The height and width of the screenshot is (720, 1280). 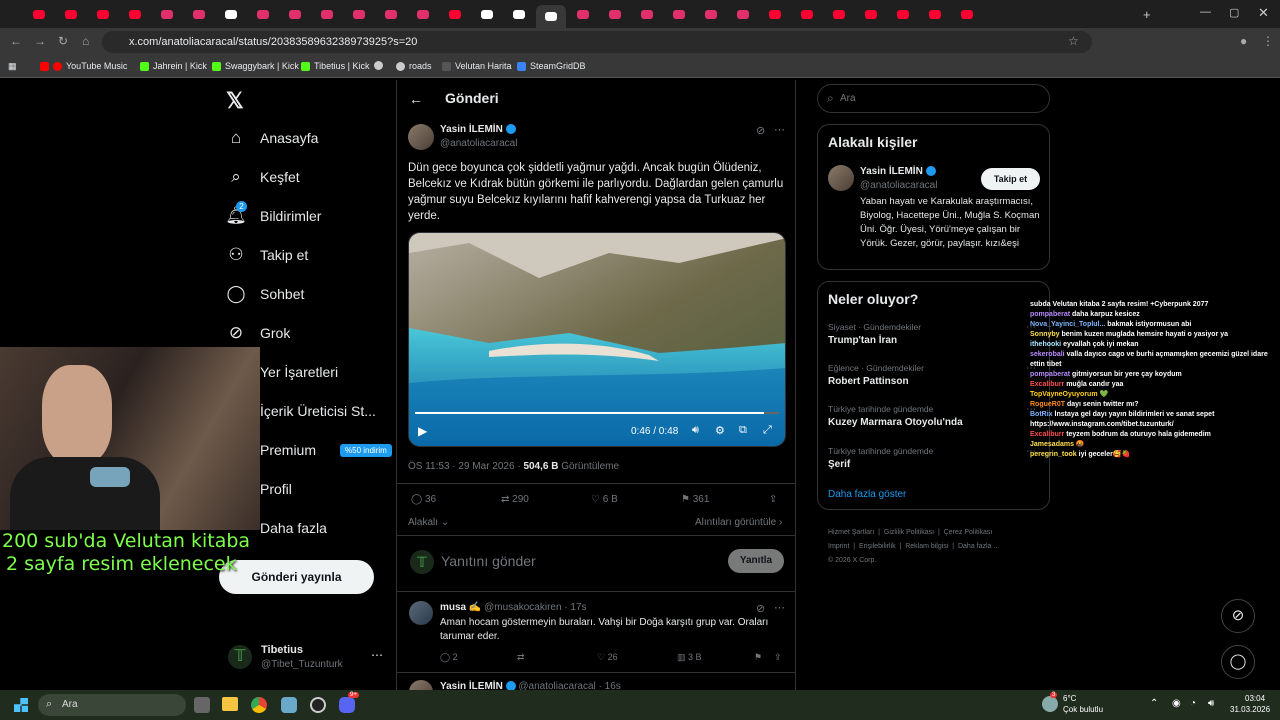 What do you see at coordinates (968, 532) in the screenshot?
I see `footer-cookies: Çerez Politikası` at bounding box center [968, 532].